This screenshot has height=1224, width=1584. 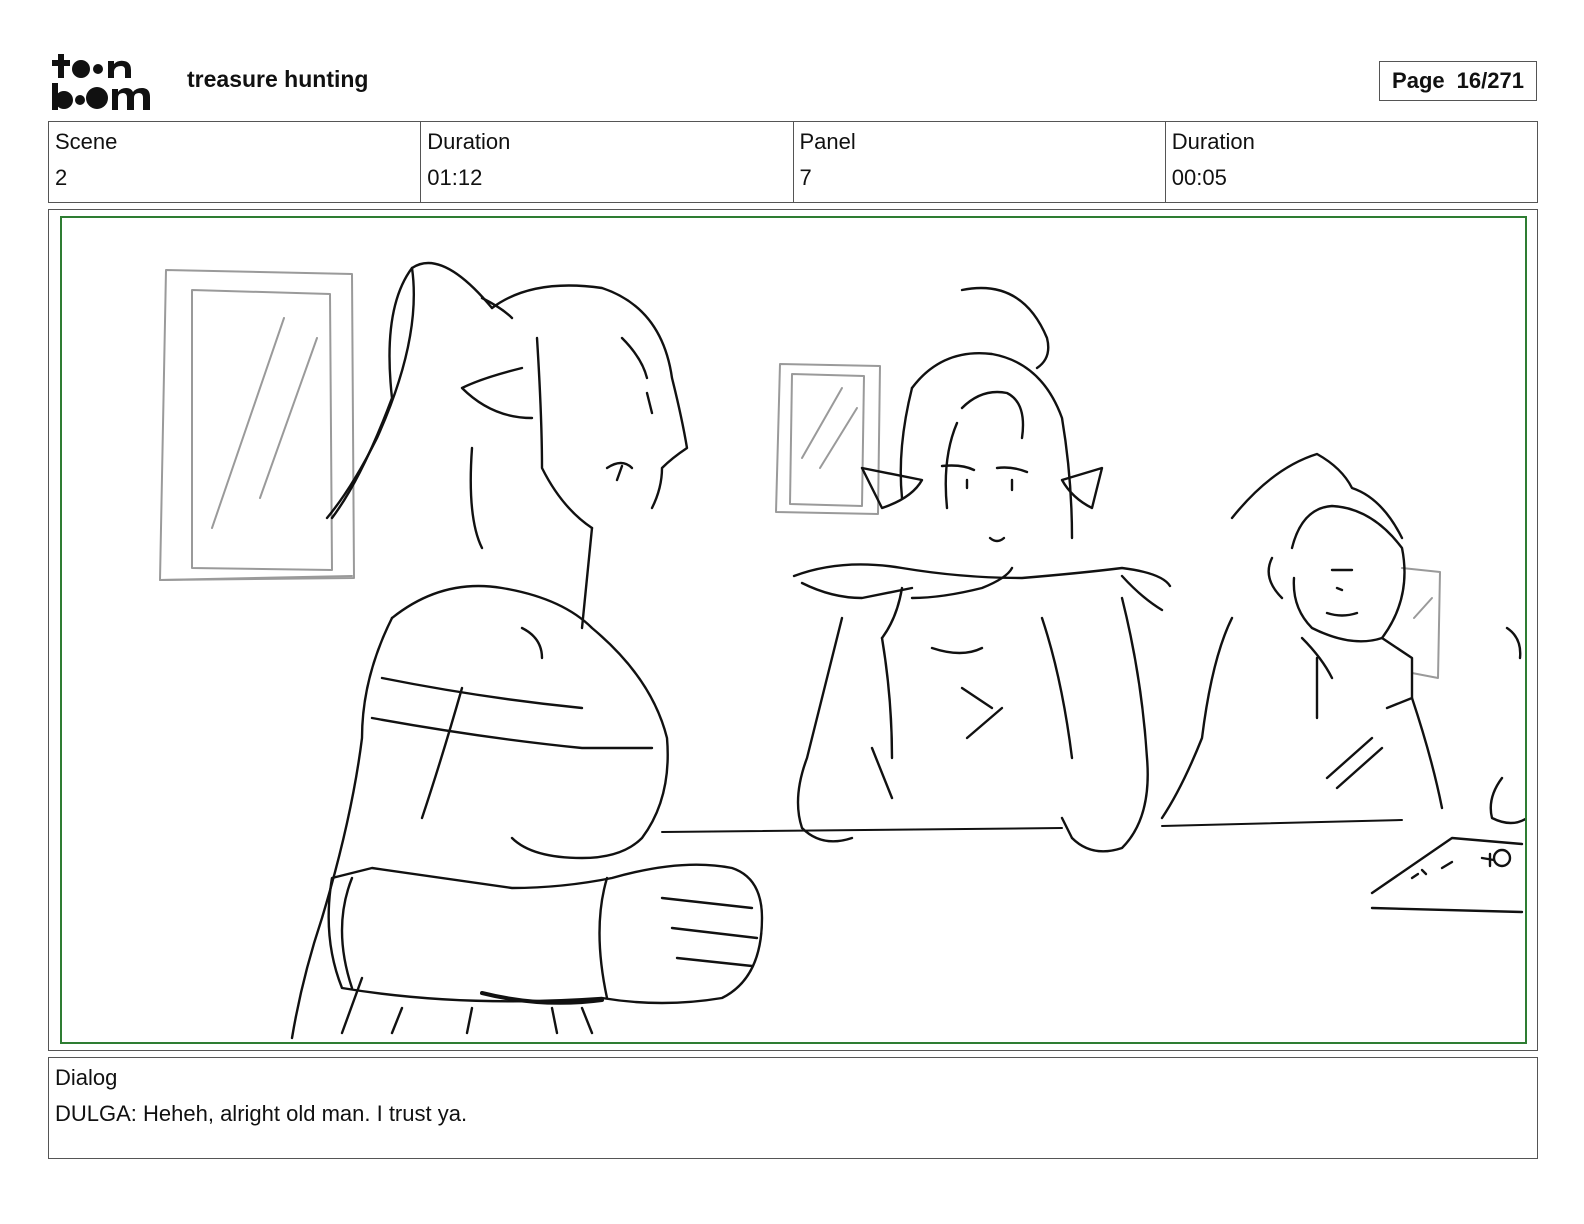 What do you see at coordinates (278, 79) in the screenshot?
I see `project-title: treasure hunting` at bounding box center [278, 79].